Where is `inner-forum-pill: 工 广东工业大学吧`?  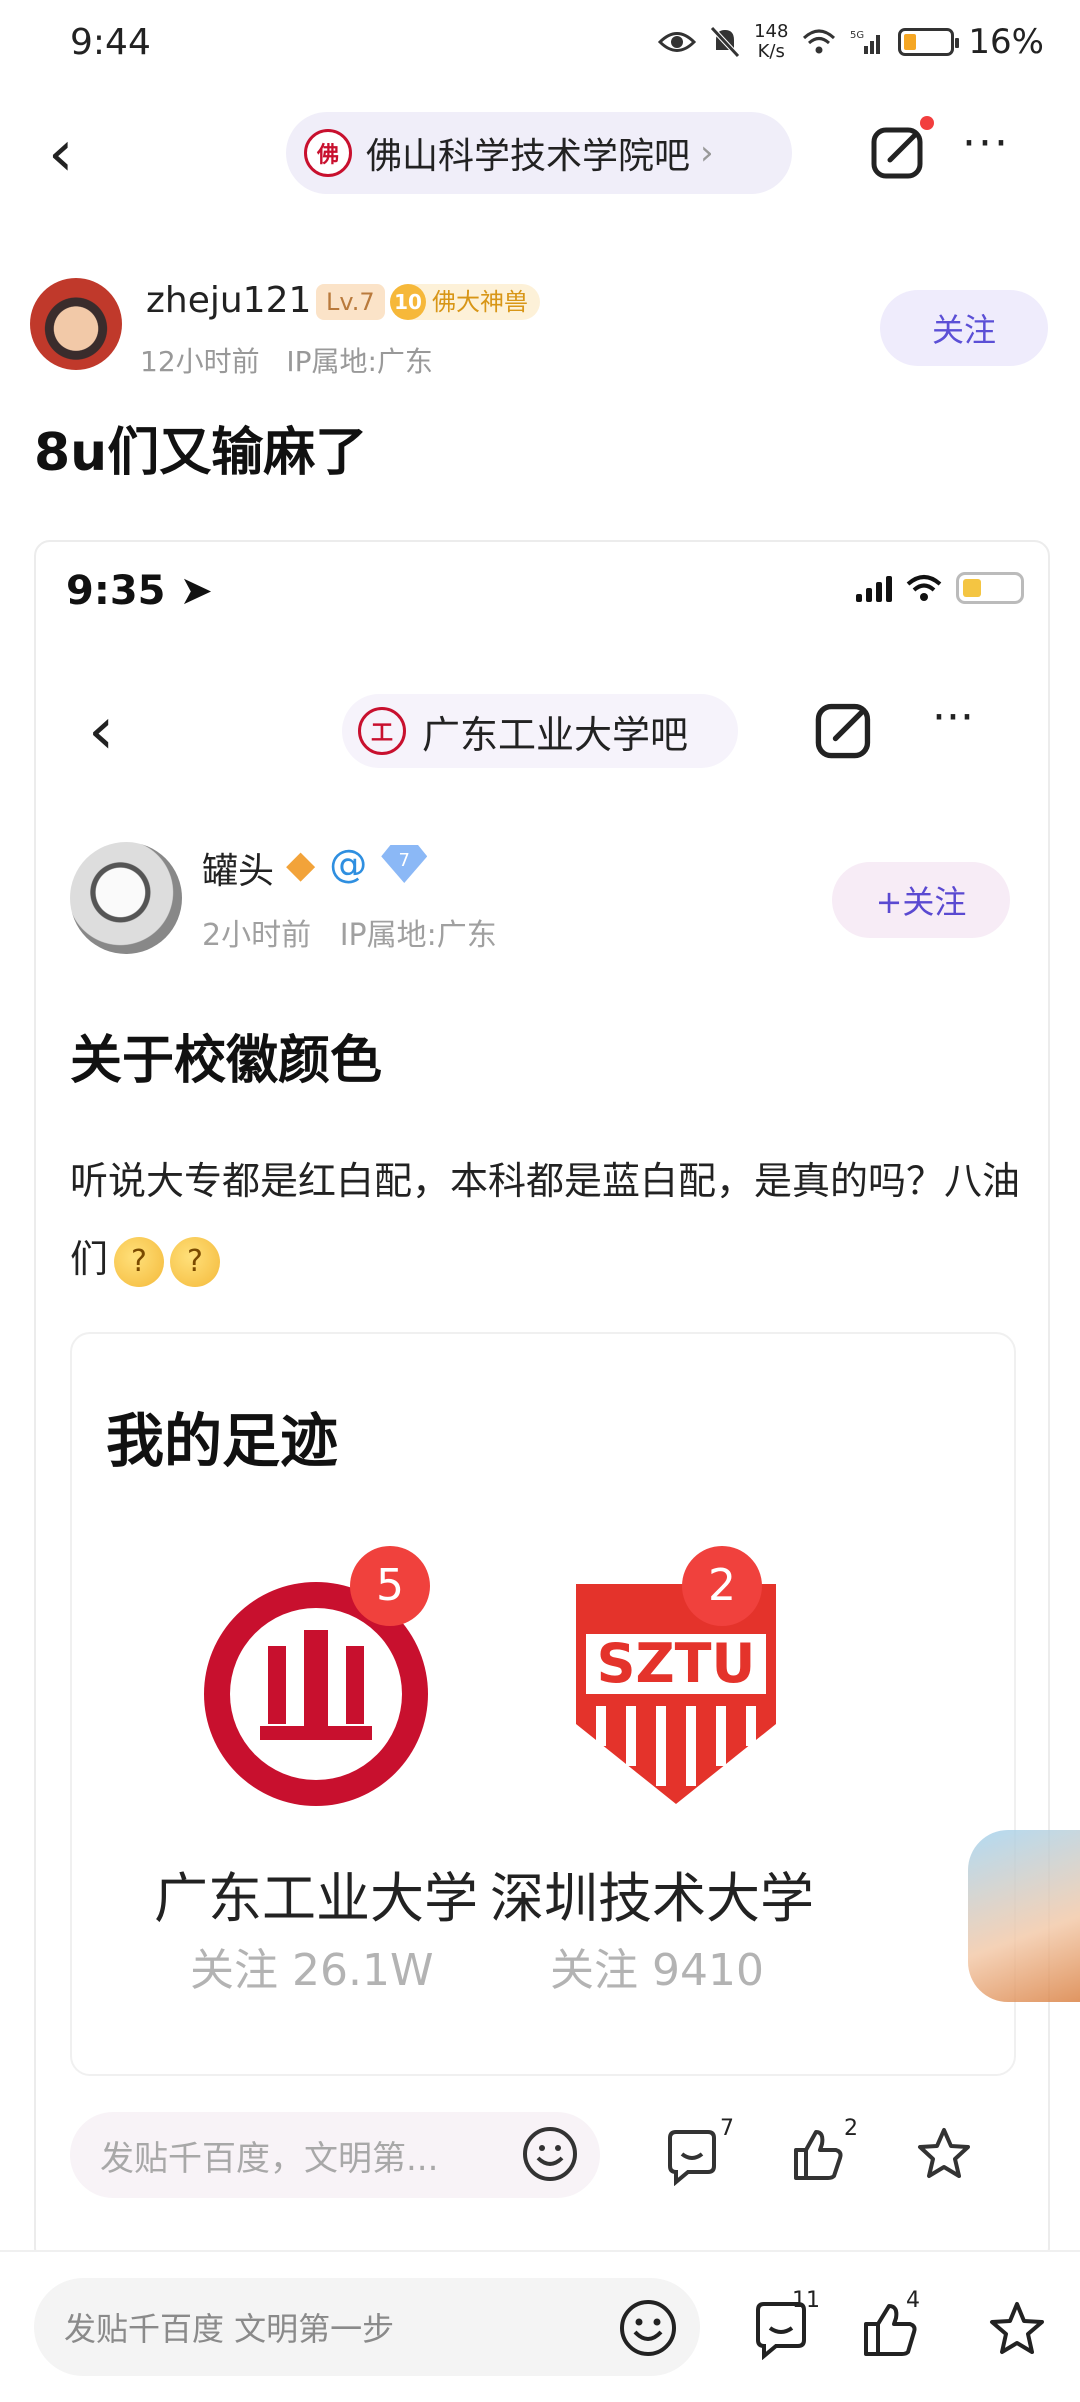
inner-forum-pill: 工 广东工业大学吧 is located at coordinates (540, 731).